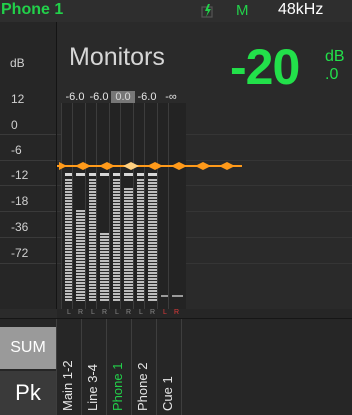 This screenshot has width=352, height=415. Describe the element at coordinates (28, 393) in the screenshot. I see `peak-button: Pk` at that location.